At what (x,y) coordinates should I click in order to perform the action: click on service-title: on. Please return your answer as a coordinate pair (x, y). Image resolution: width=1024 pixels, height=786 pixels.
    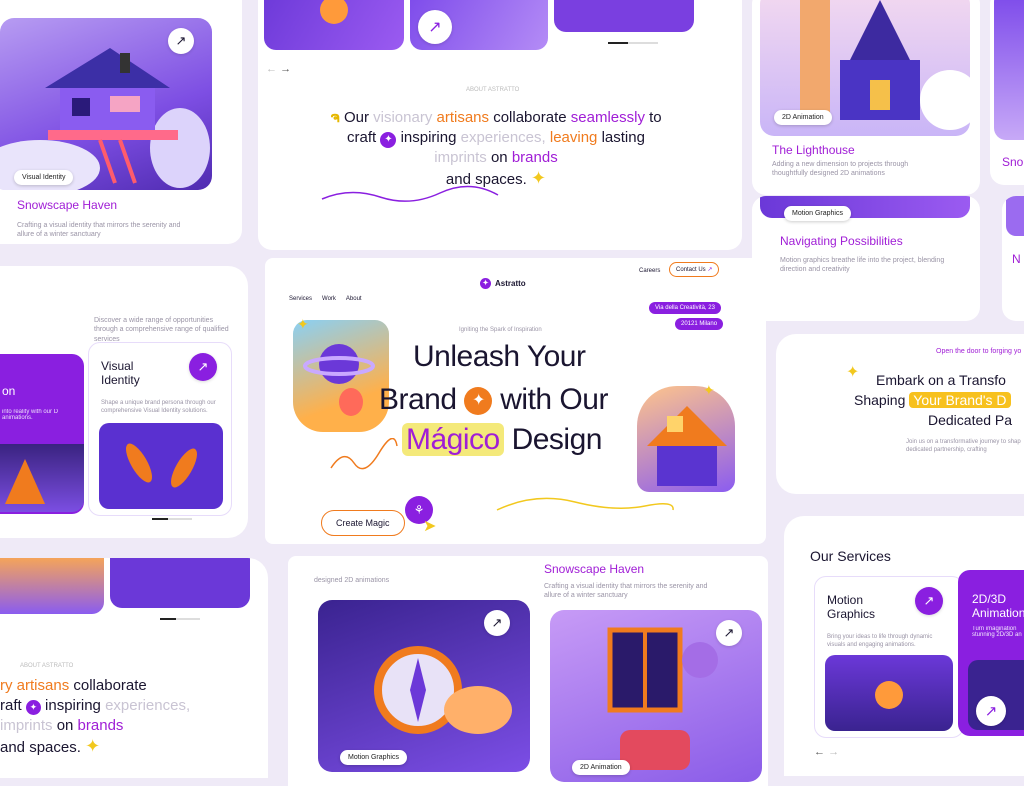
    Looking at the image, I should click on (9, 391).